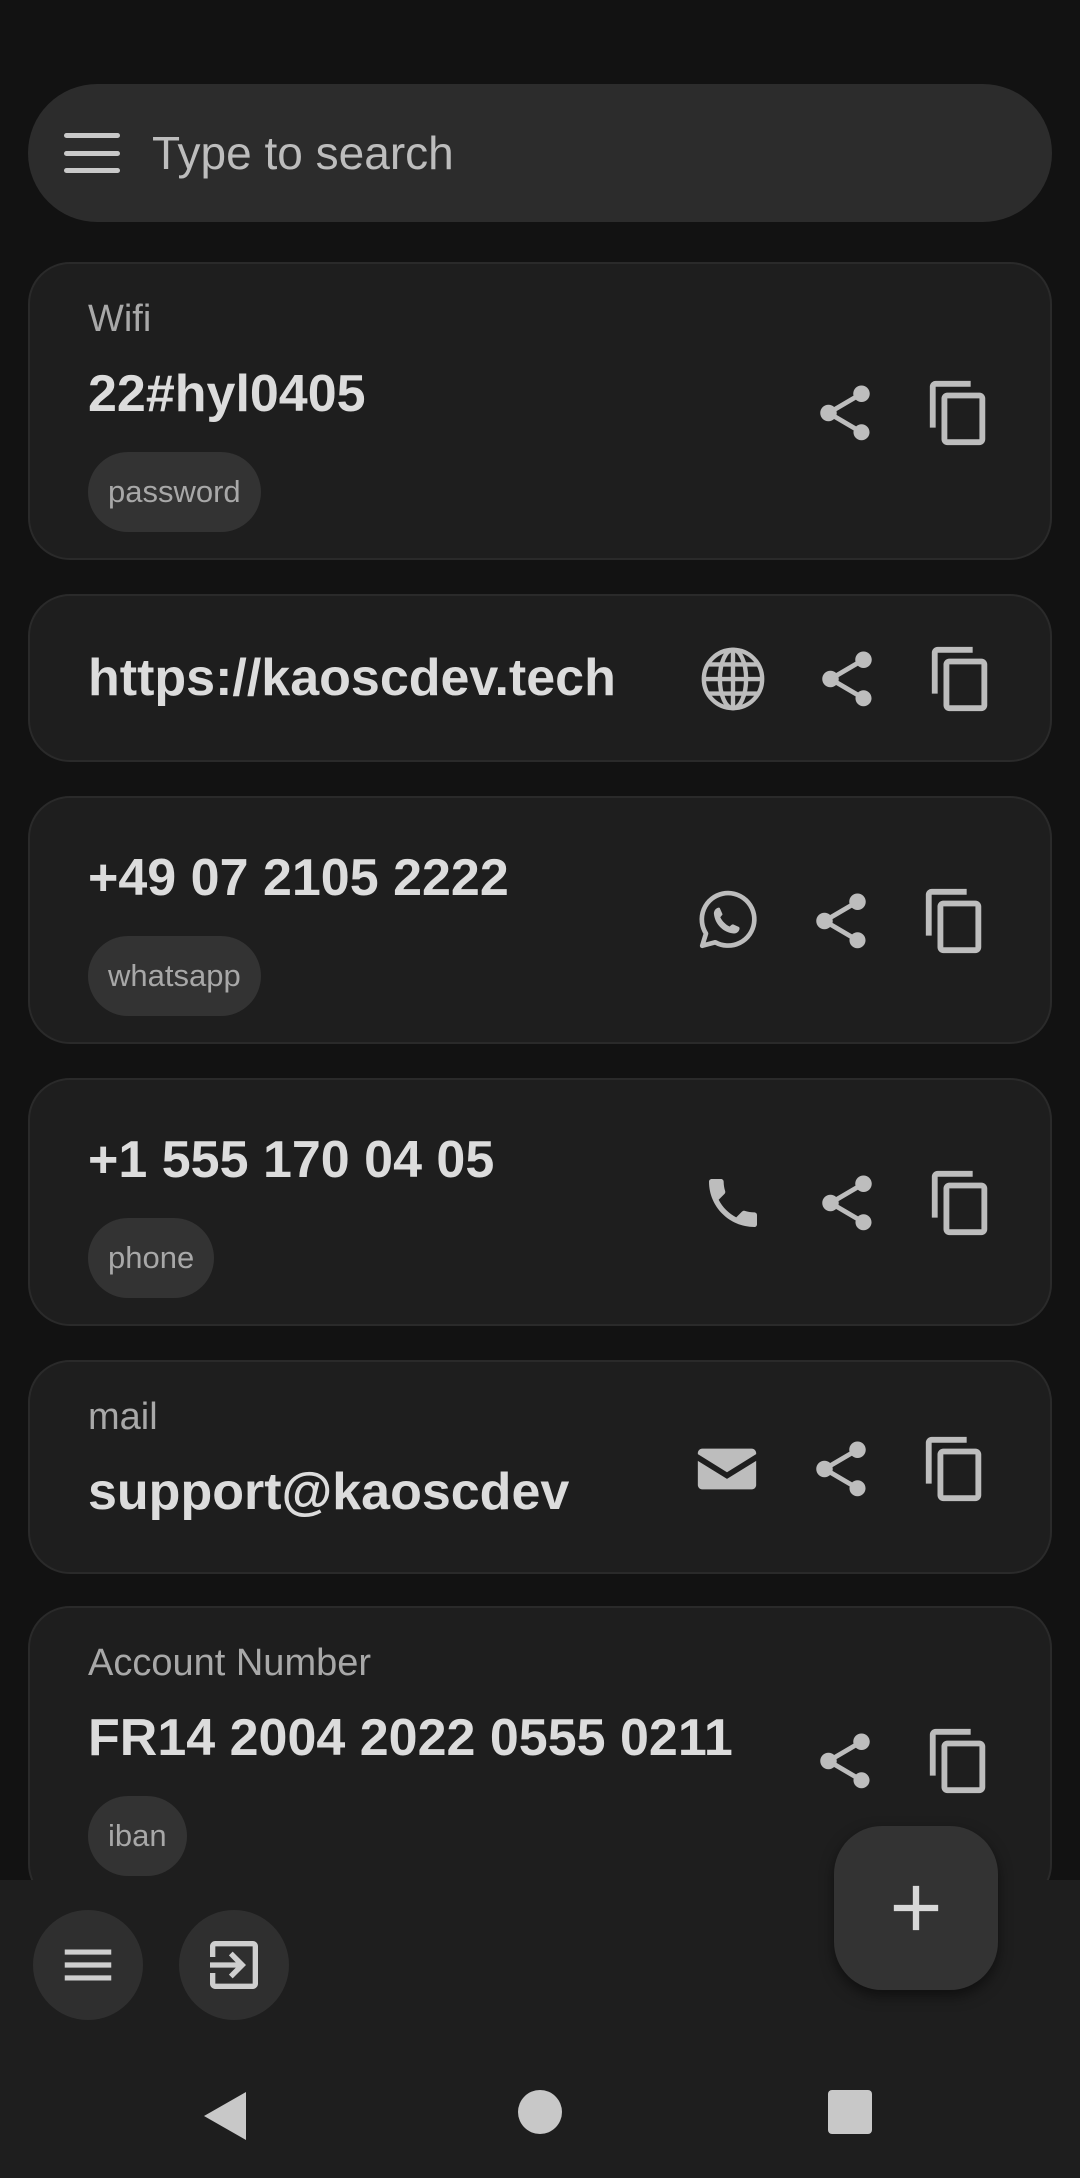 Image resolution: width=1080 pixels, height=2178 pixels. What do you see at coordinates (230, 1663) in the screenshot?
I see `entry-title: Account Number` at bounding box center [230, 1663].